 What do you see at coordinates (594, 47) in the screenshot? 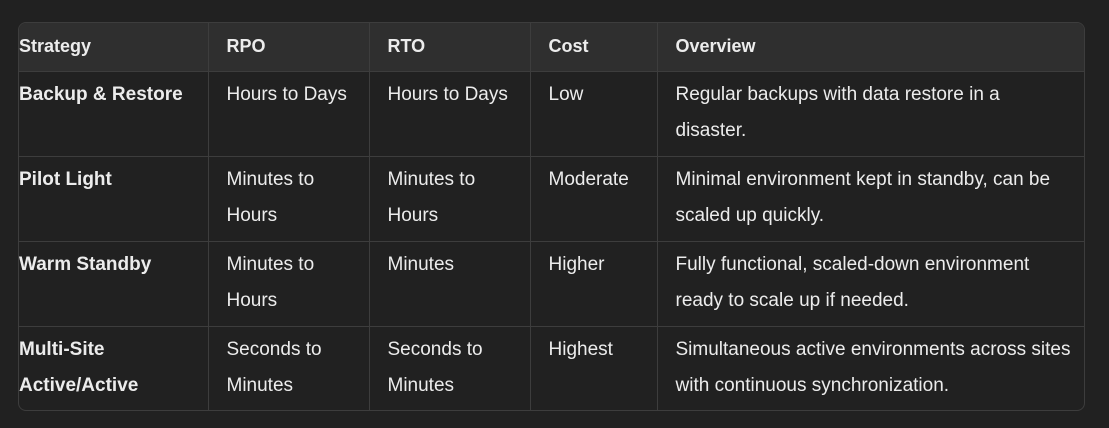
I see `column-header-cost: Cost` at bounding box center [594, 47].